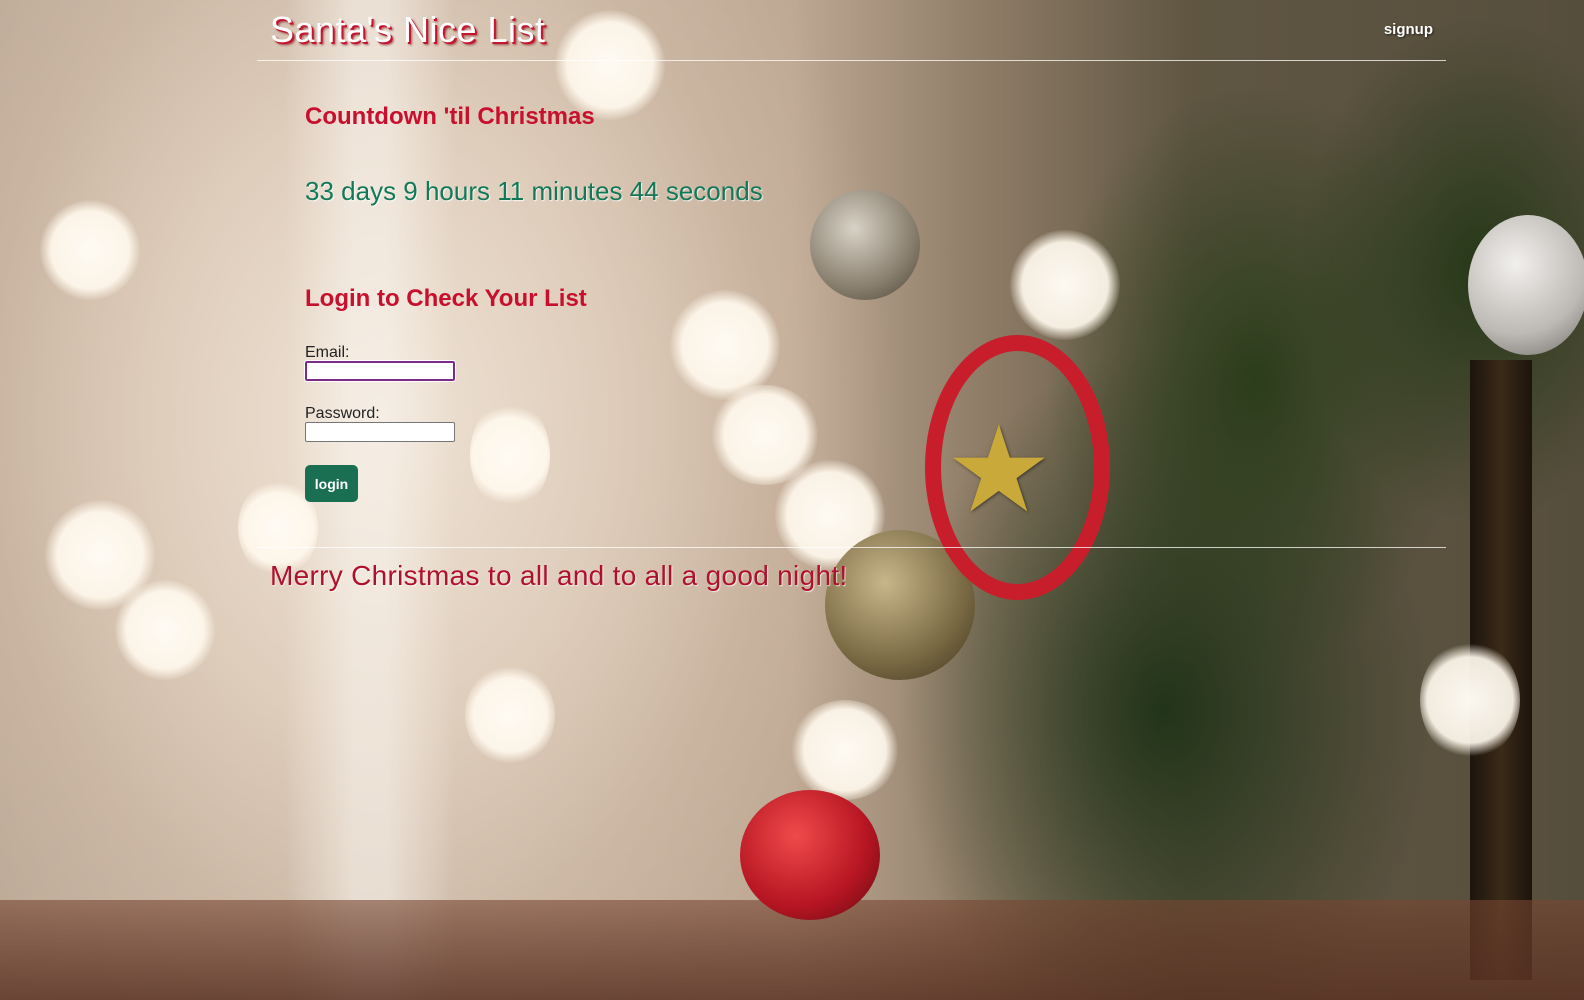 The width and height of the screenshot is (1584, 1000). I want to click on signup-link: signup, so click(1408, 29).